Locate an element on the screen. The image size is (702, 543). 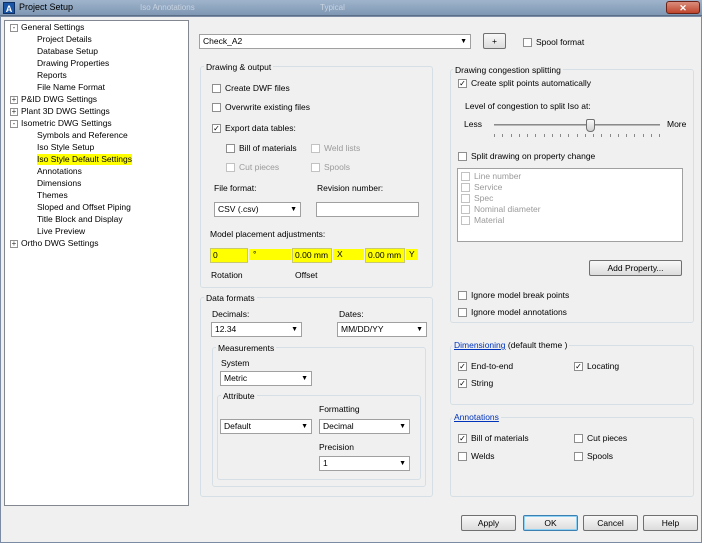
offset-y-input: 0.00 mm is located at coordinates (385, 255).